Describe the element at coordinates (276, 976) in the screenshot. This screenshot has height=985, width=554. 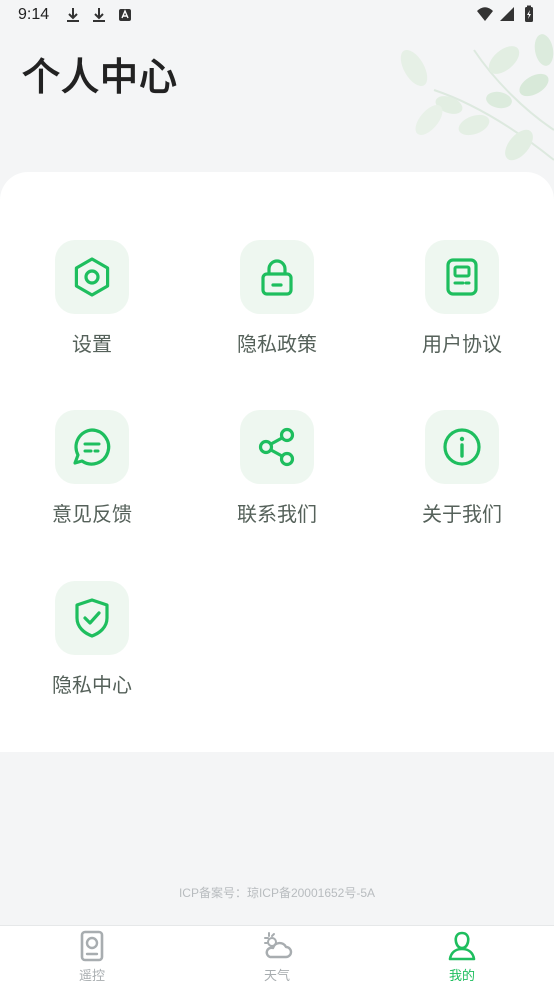
I see `tab-label: 天气` at that location.